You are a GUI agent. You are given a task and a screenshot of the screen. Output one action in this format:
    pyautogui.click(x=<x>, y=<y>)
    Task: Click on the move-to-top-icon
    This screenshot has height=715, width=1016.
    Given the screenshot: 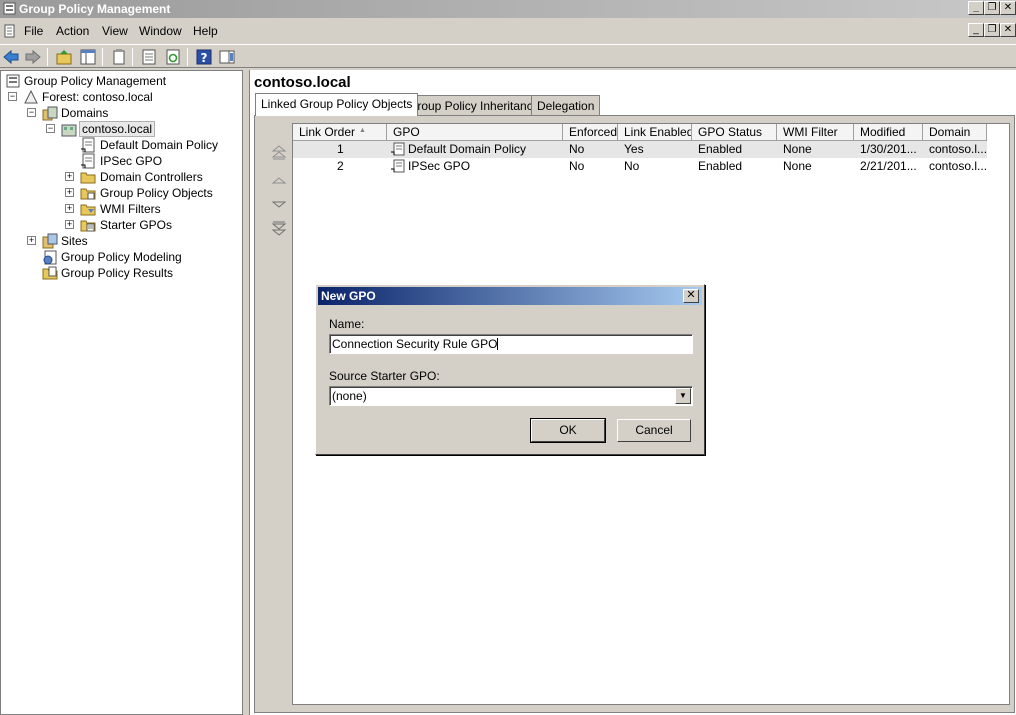 What is the action you would take?
    pyautogui.click(x=279, y=152)
    